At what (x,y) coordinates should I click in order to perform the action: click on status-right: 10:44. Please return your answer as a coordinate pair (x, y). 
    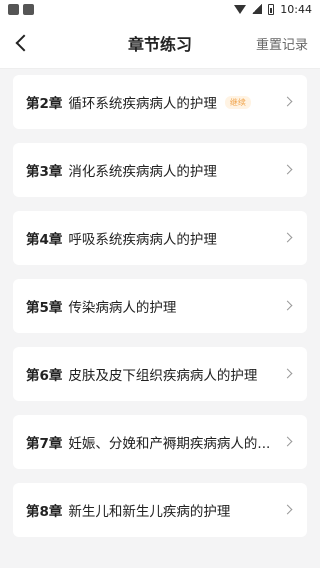
    Looking at the image, I should click on (273, 9).